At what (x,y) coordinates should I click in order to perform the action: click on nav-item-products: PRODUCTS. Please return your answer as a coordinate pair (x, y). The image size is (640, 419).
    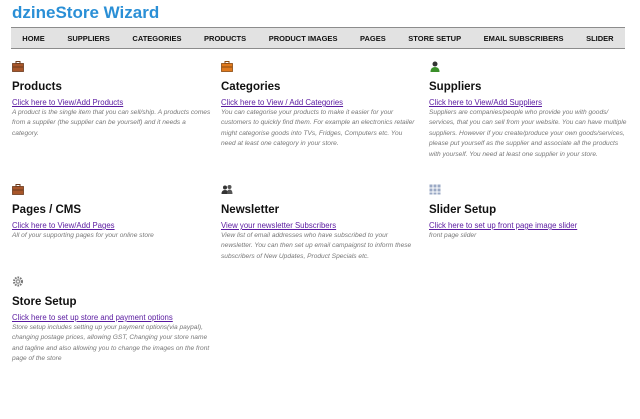
    Looking at the image, I should click on (225, 38).